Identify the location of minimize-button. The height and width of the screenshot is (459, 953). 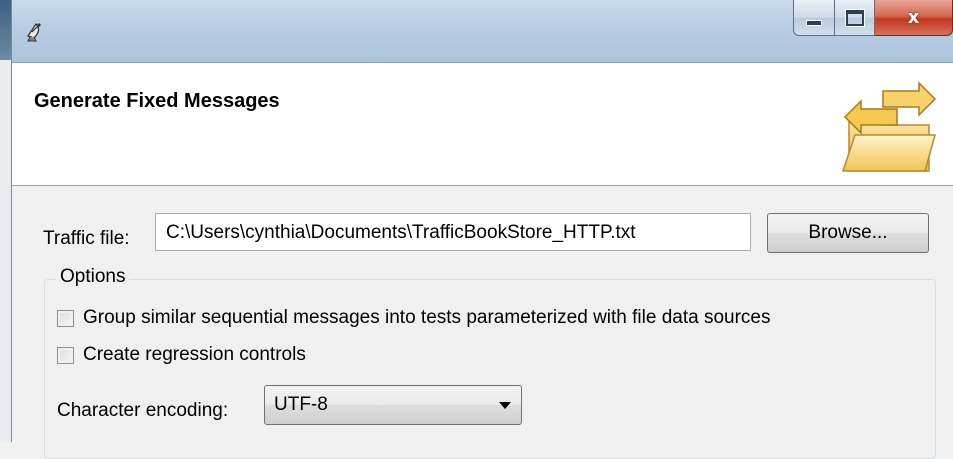
(814, 18).